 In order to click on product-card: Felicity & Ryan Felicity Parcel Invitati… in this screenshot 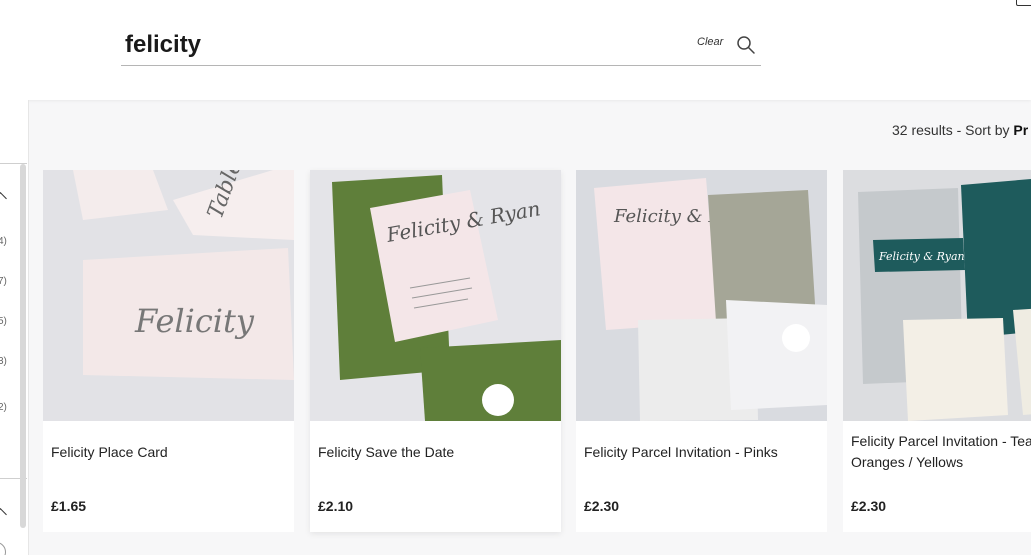, I will do `click(937, 351)`.